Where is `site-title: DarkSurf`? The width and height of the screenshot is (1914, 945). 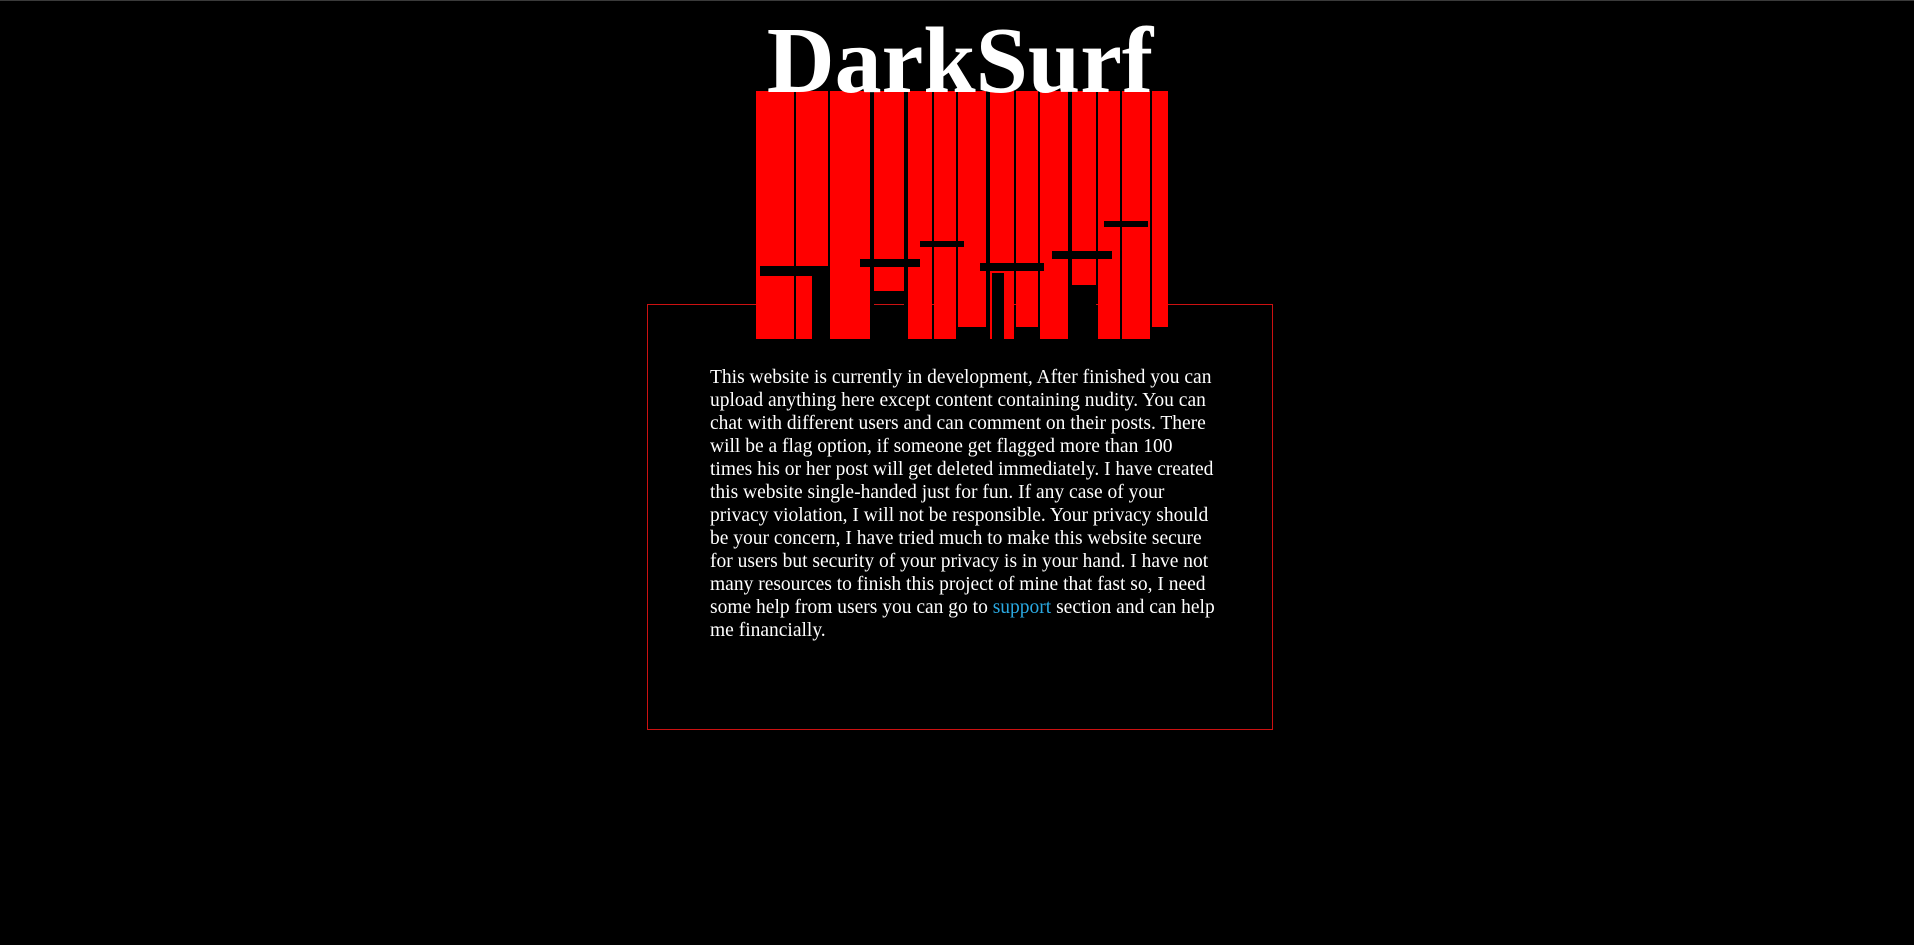
site-title: DarkSurf is located at coordinates (960, 61).